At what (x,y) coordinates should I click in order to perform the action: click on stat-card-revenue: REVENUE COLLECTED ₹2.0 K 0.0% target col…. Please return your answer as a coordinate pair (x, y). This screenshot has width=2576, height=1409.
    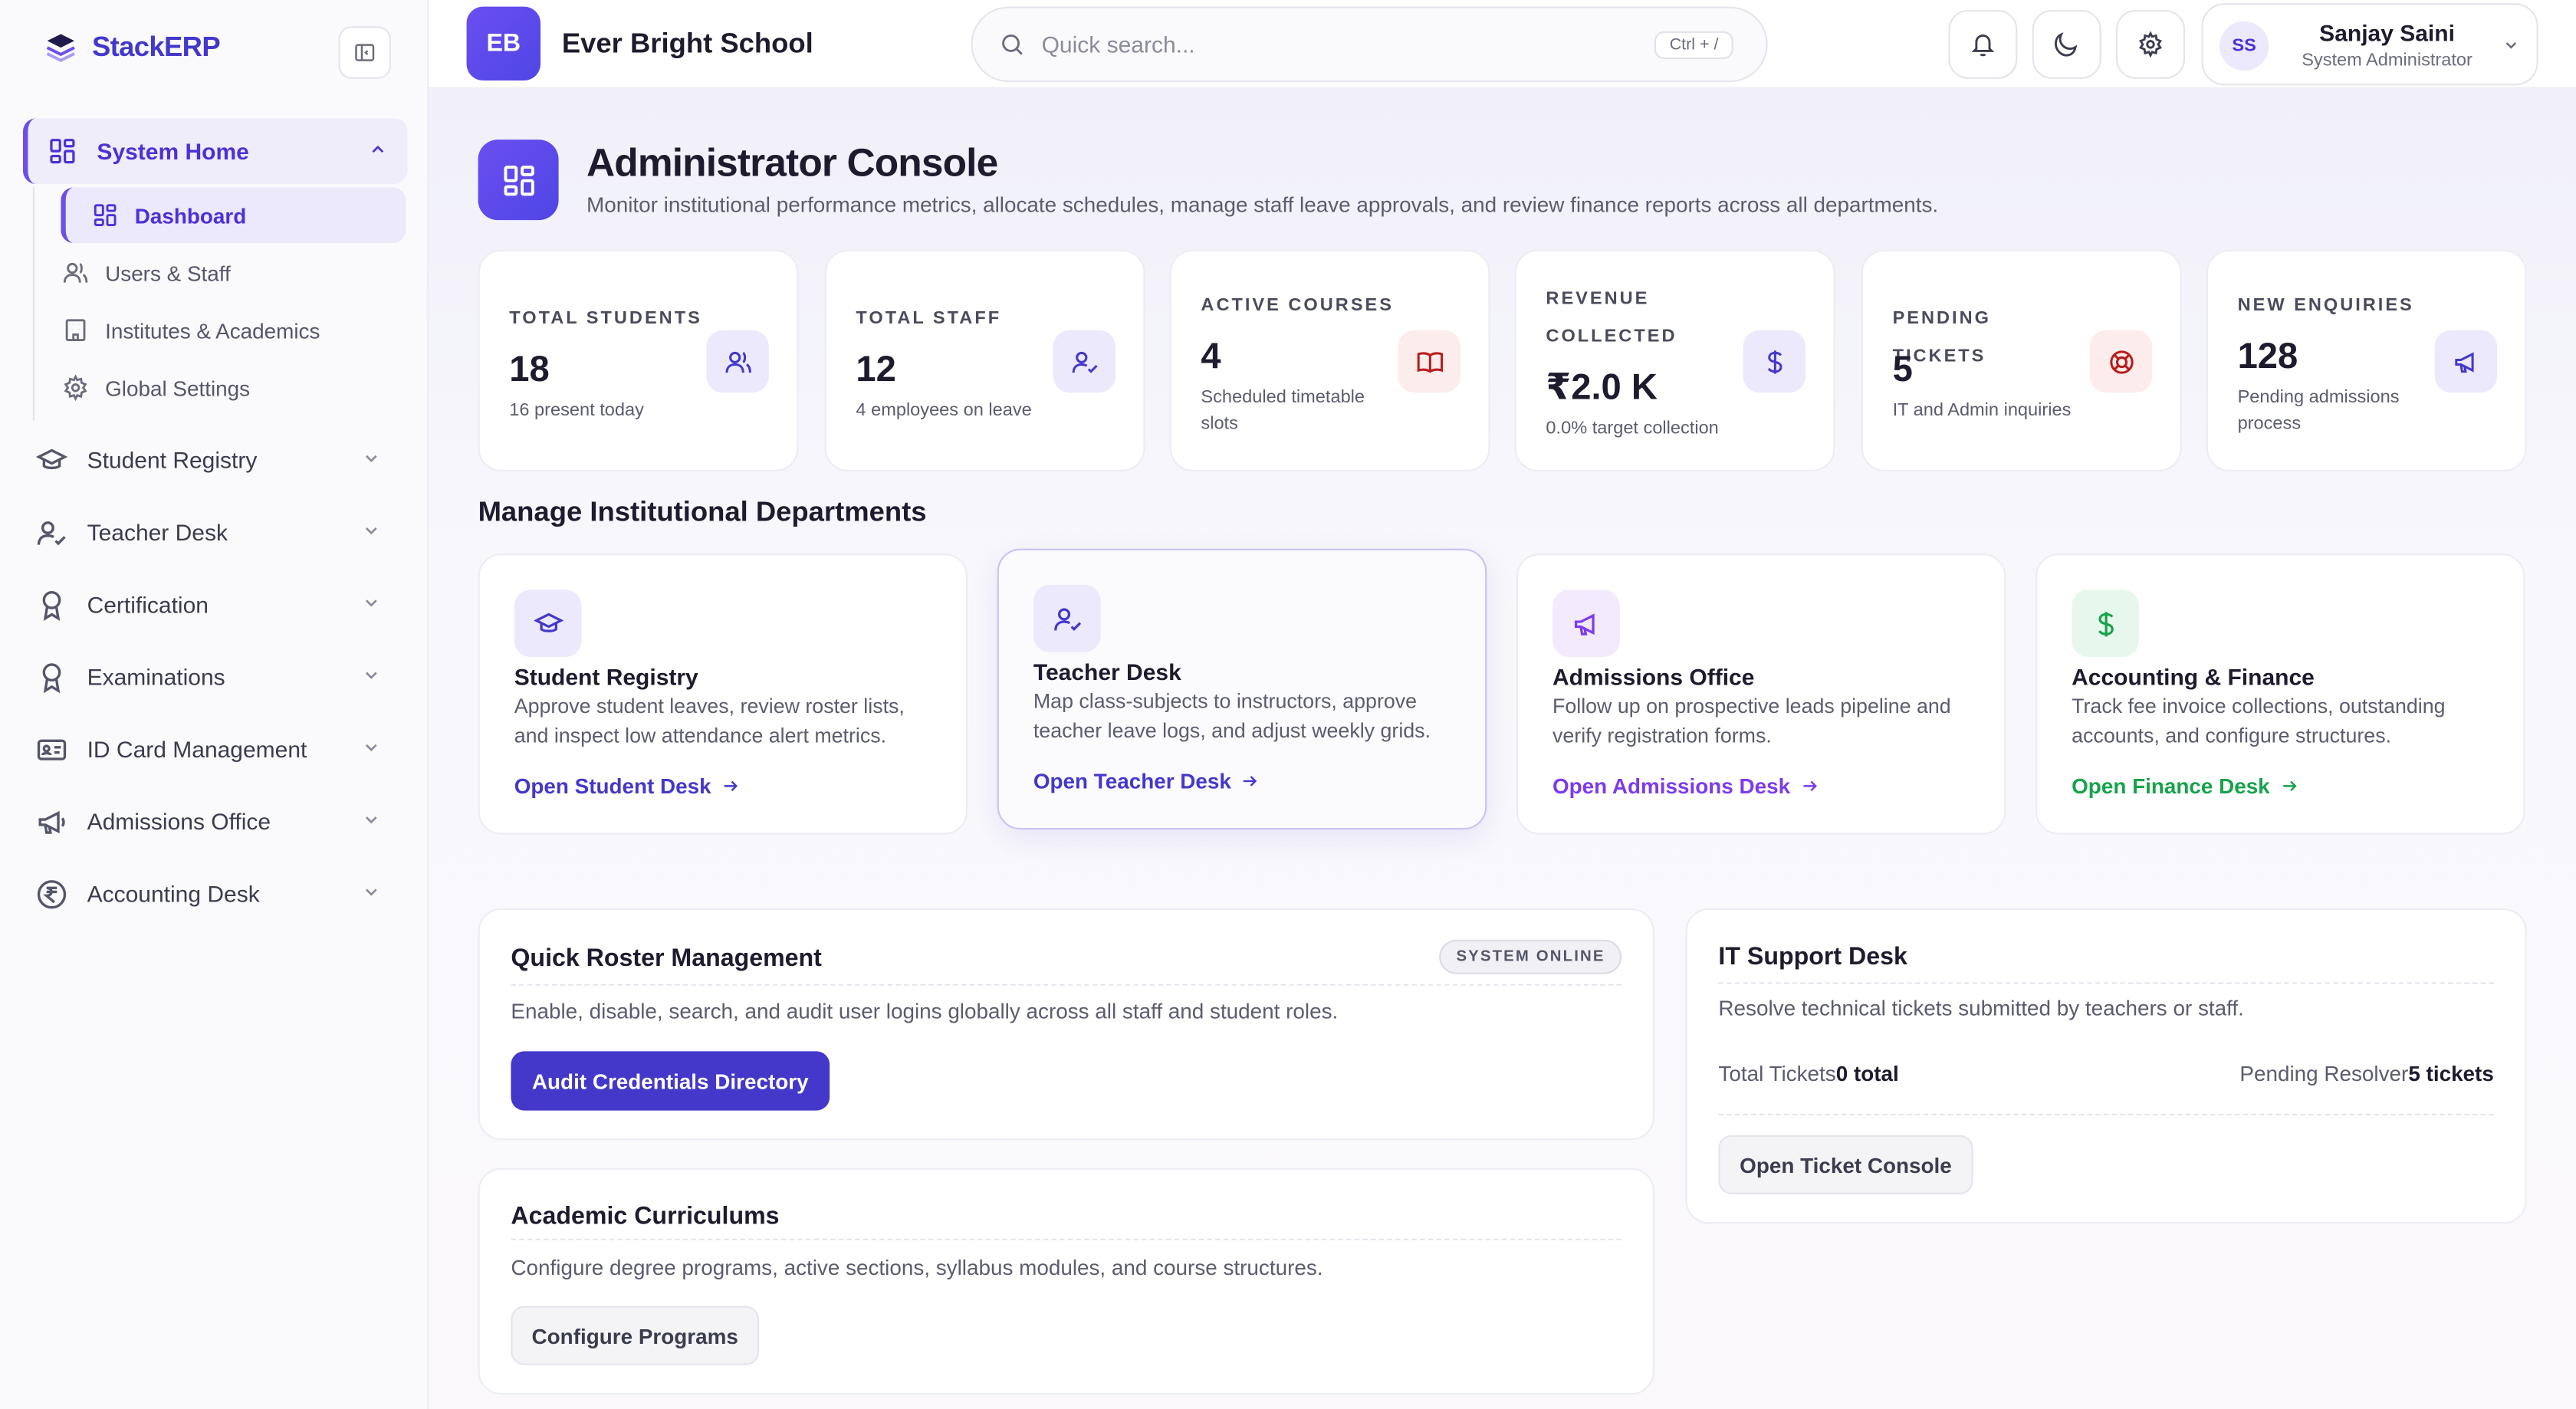
    Looking at the image, I should click on (1674, 360).